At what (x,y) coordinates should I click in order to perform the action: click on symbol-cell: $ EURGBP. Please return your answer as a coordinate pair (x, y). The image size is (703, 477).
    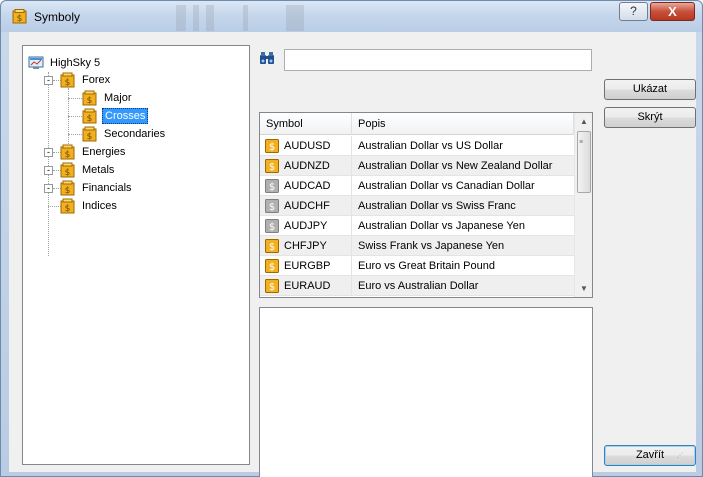
    Looking at the image, I should click on (306, 265).